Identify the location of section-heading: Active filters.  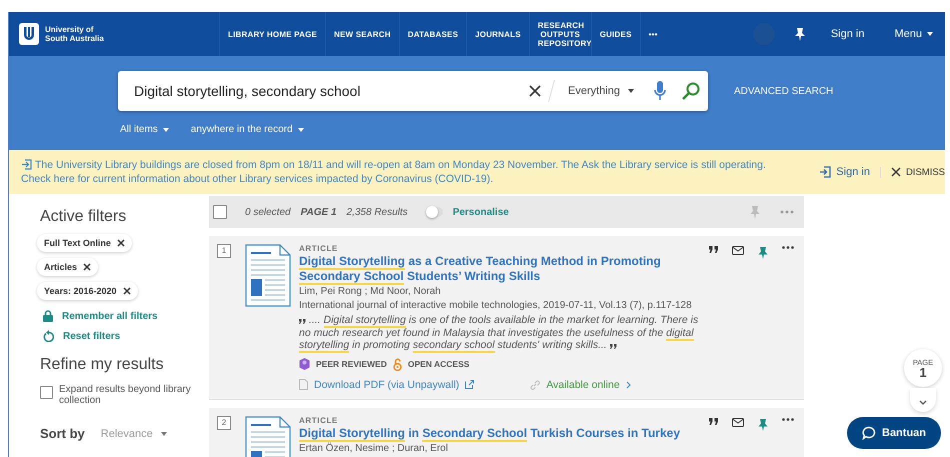
(84, 217).